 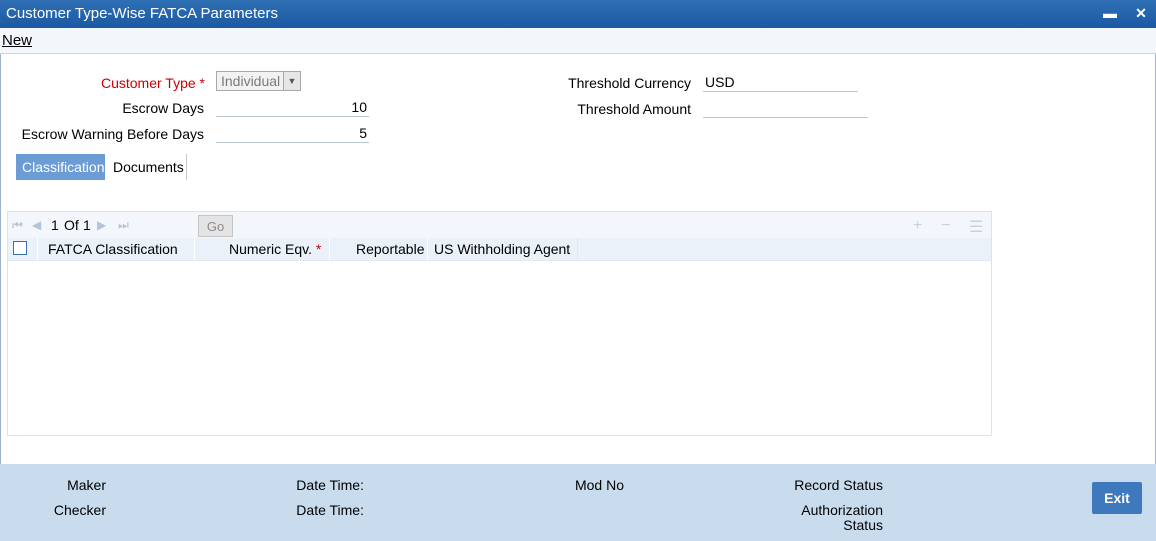 I want to click on threshold-amount-label: Threshold Amount, so click(x=634, y=109).